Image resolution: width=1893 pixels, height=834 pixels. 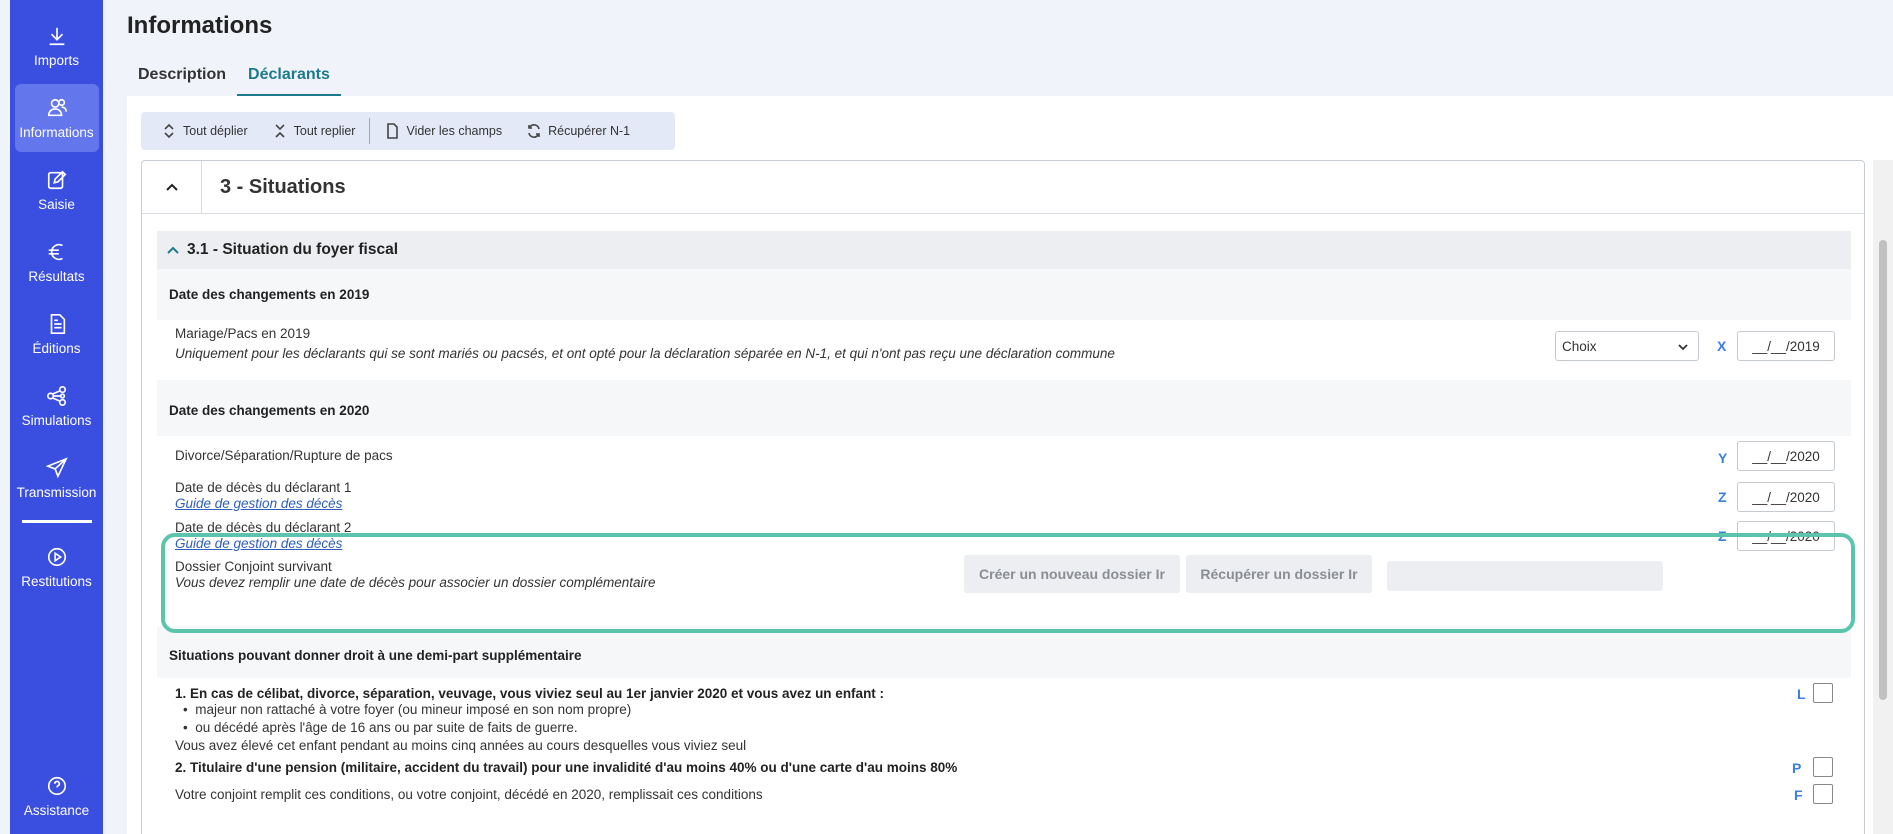 What do you see at coordinates (1786, 497) in the screenshot?
I see `deces1-date-input` at bounding box center [1786, 497].